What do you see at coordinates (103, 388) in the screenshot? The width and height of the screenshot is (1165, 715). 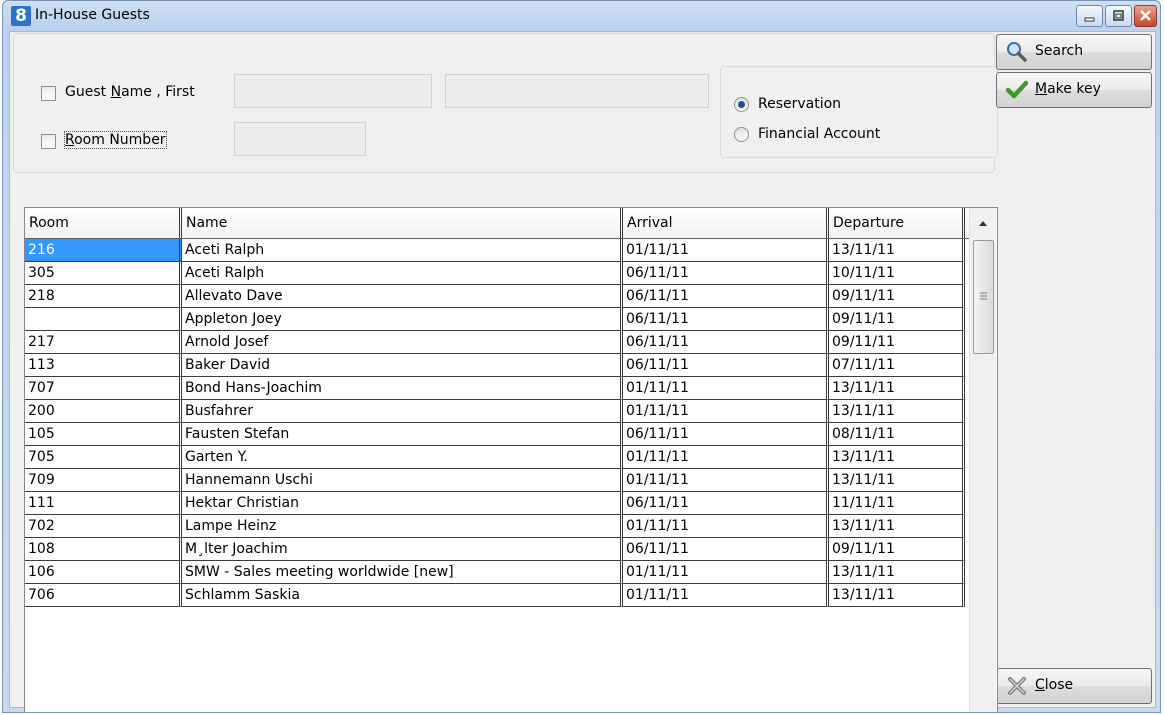 I see `cell-room: 707` at bounding box center [103, 388].